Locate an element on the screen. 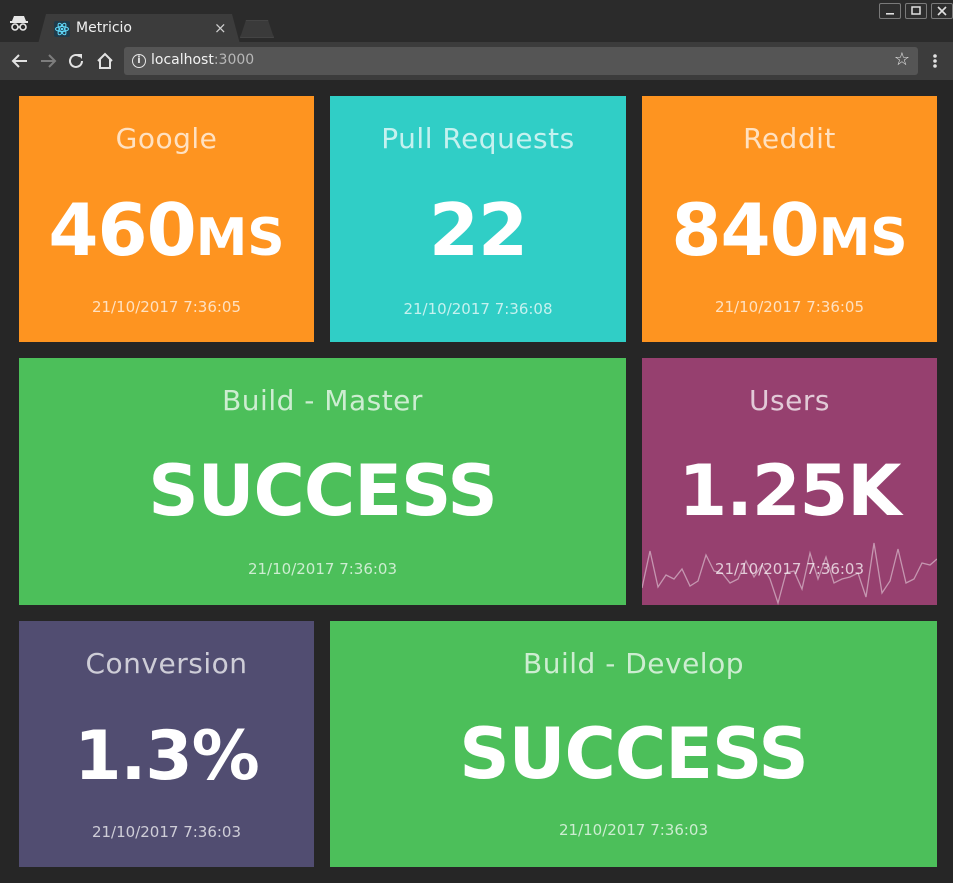 The height and width of the screenshot is (883, 953). home-icon is located at coordinates (105, 61).